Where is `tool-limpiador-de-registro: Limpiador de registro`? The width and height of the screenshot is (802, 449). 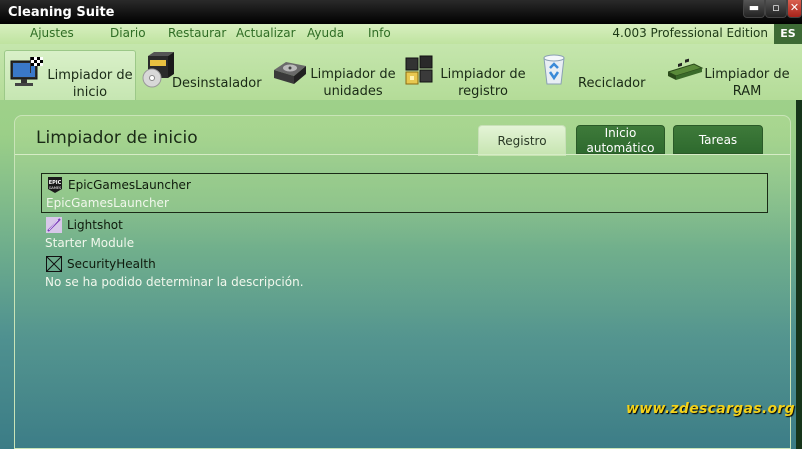
tool-limpiador-de-registro: Limpiador de registro is located at coordinates (465, 75).